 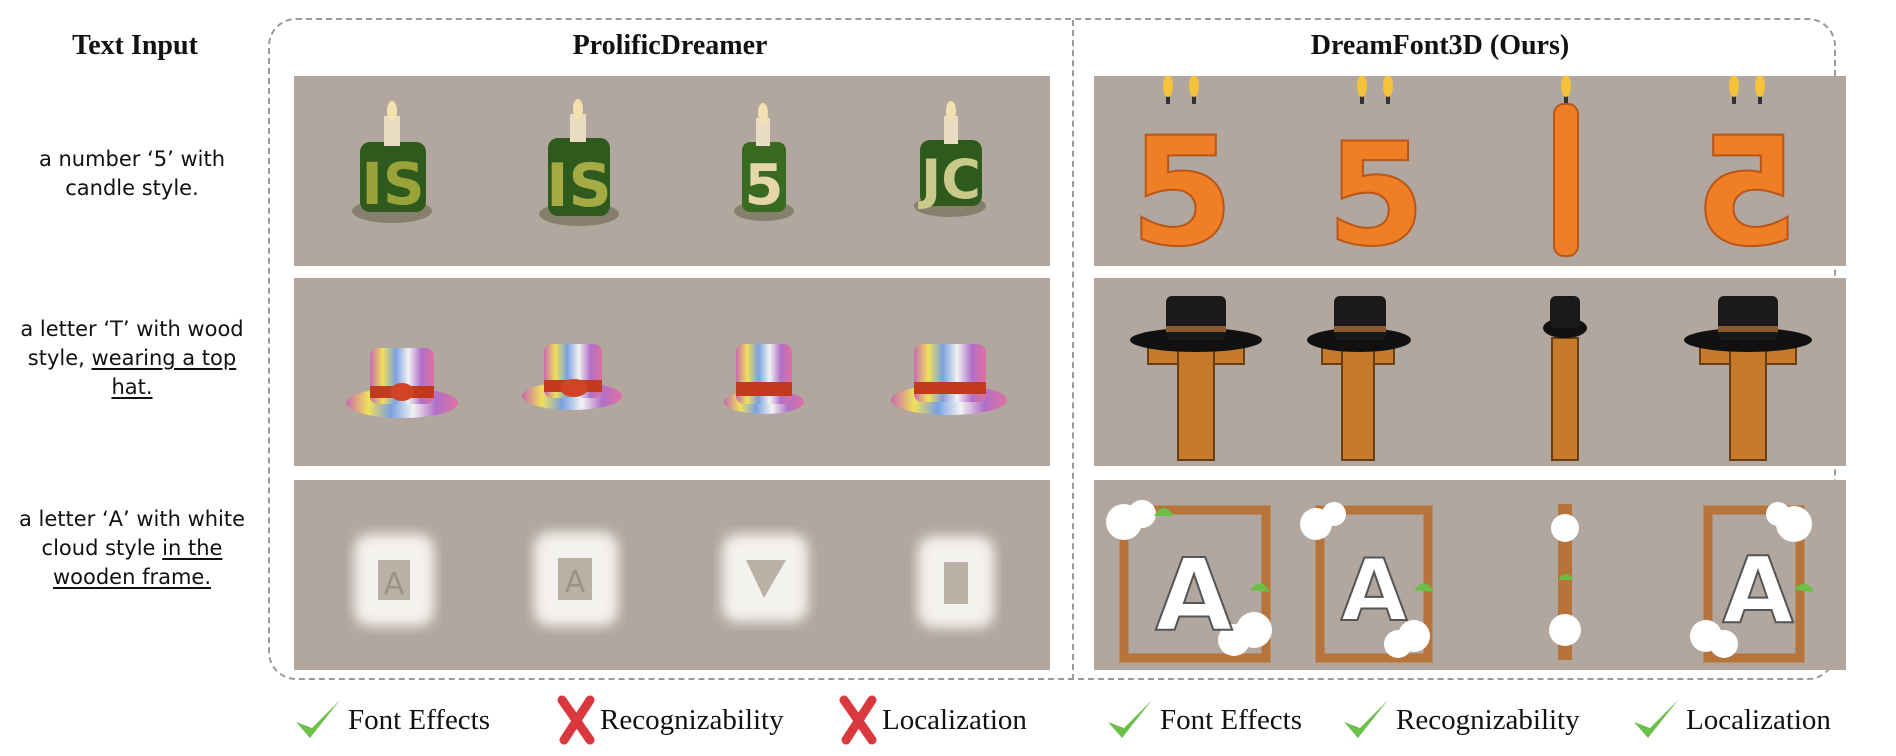 What do you see at coordinates (949, 179) in the screenshot?
I see `svg-text: JC` at bounding box center [949, 179].